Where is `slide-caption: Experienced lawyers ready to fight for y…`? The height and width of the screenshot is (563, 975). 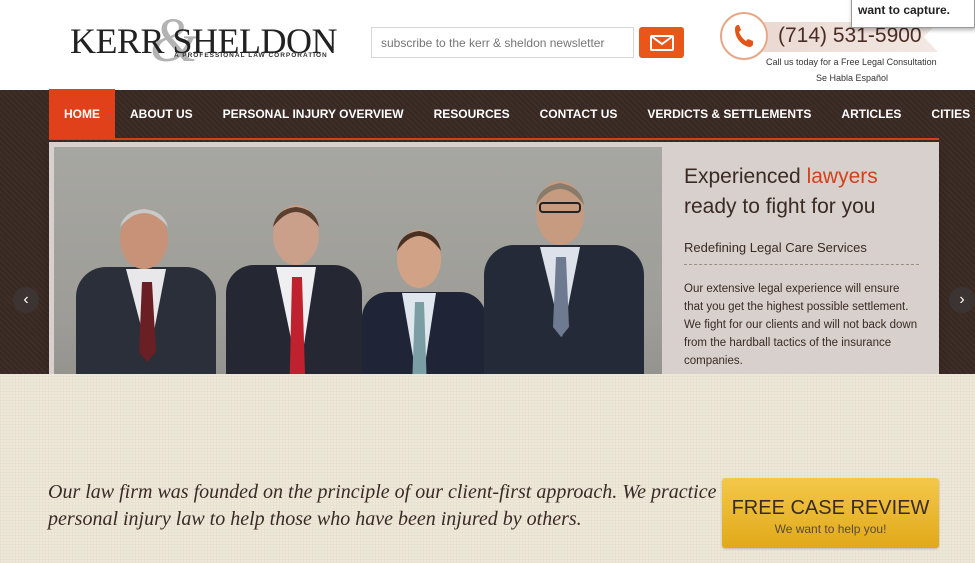 slide-caption: Experienced lawyers ready to fight for y… is located at coordinates (801, 266).